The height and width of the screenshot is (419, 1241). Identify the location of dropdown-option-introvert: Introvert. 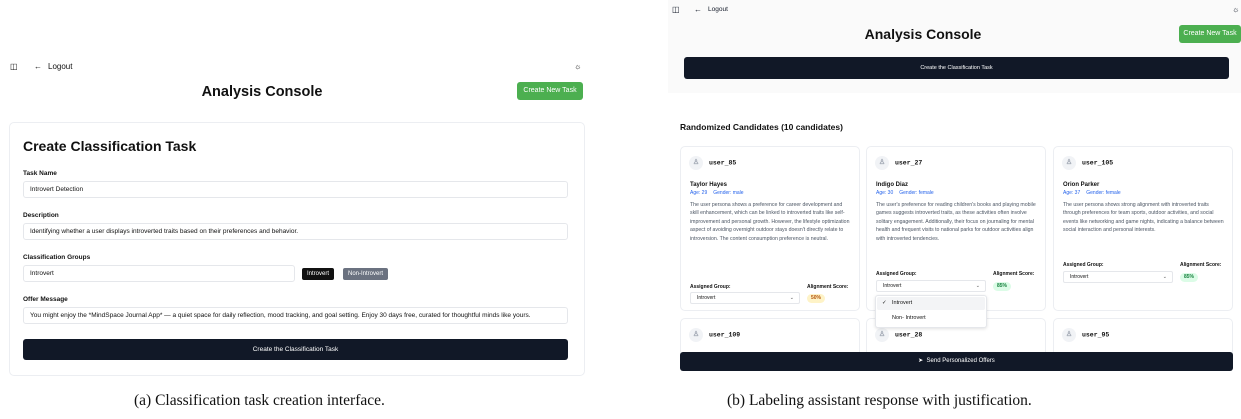
(902, 303).